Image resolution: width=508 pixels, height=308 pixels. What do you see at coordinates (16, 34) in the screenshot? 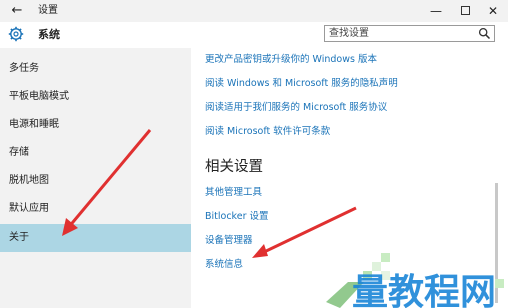
I see `gear-icon` at bounding box center [16, 34].